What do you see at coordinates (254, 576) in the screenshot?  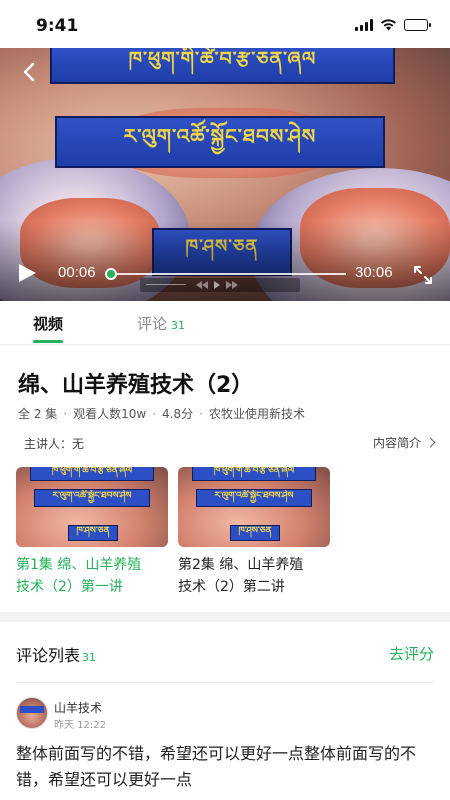 I see `episode-title: 第2集 绵、山羊养殖 技术（2）第二讲` at bounding box center [254, 576].